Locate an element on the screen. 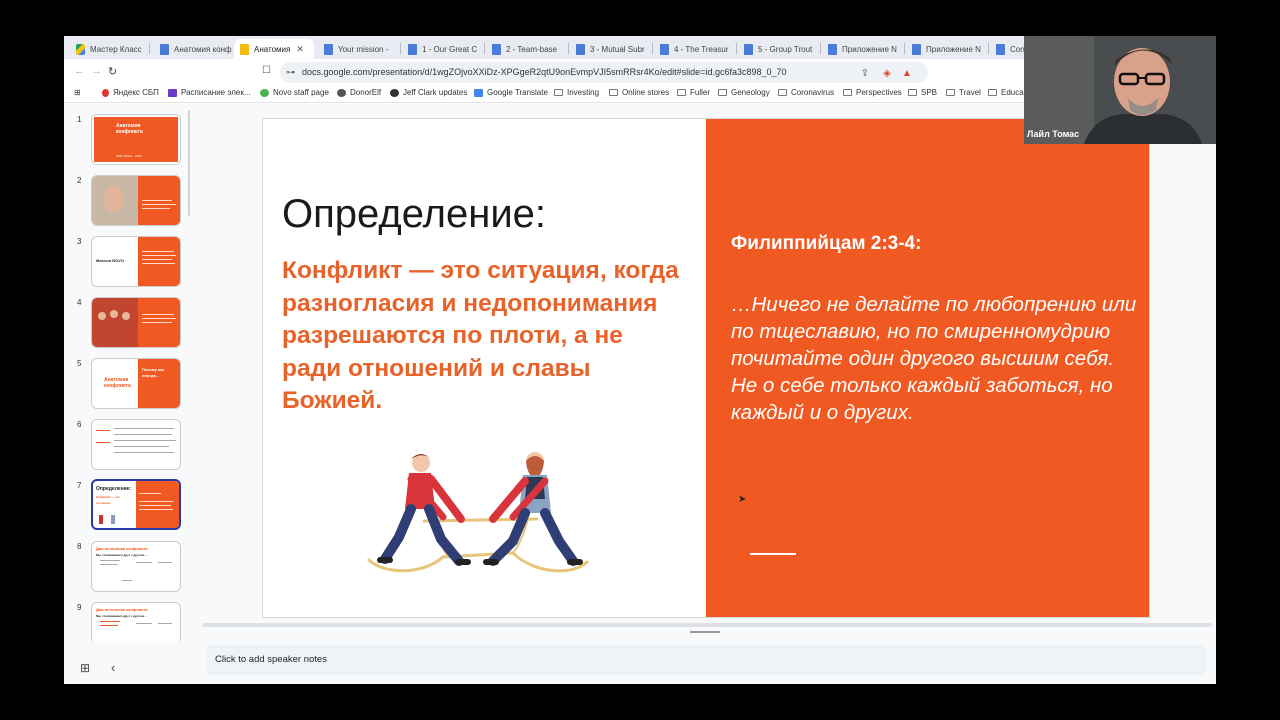 Image resolution: width=1280 pixels, height=720 pixels. slide-thumbnail-1: Анатомия конфликта Лайл Томас · 2023 is located at coordinates (136, 139).